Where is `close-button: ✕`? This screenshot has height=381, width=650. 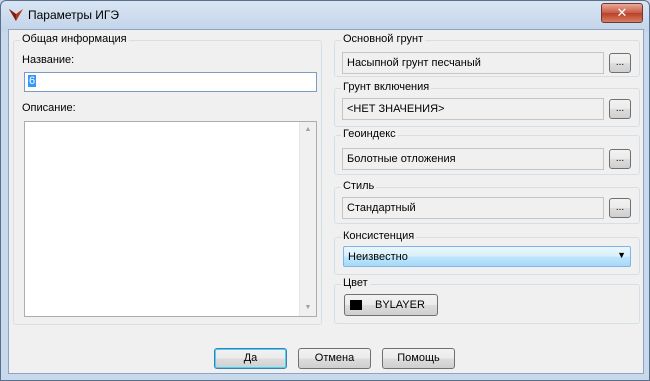
close-button: ✕ is located at coordinates (622, 13).